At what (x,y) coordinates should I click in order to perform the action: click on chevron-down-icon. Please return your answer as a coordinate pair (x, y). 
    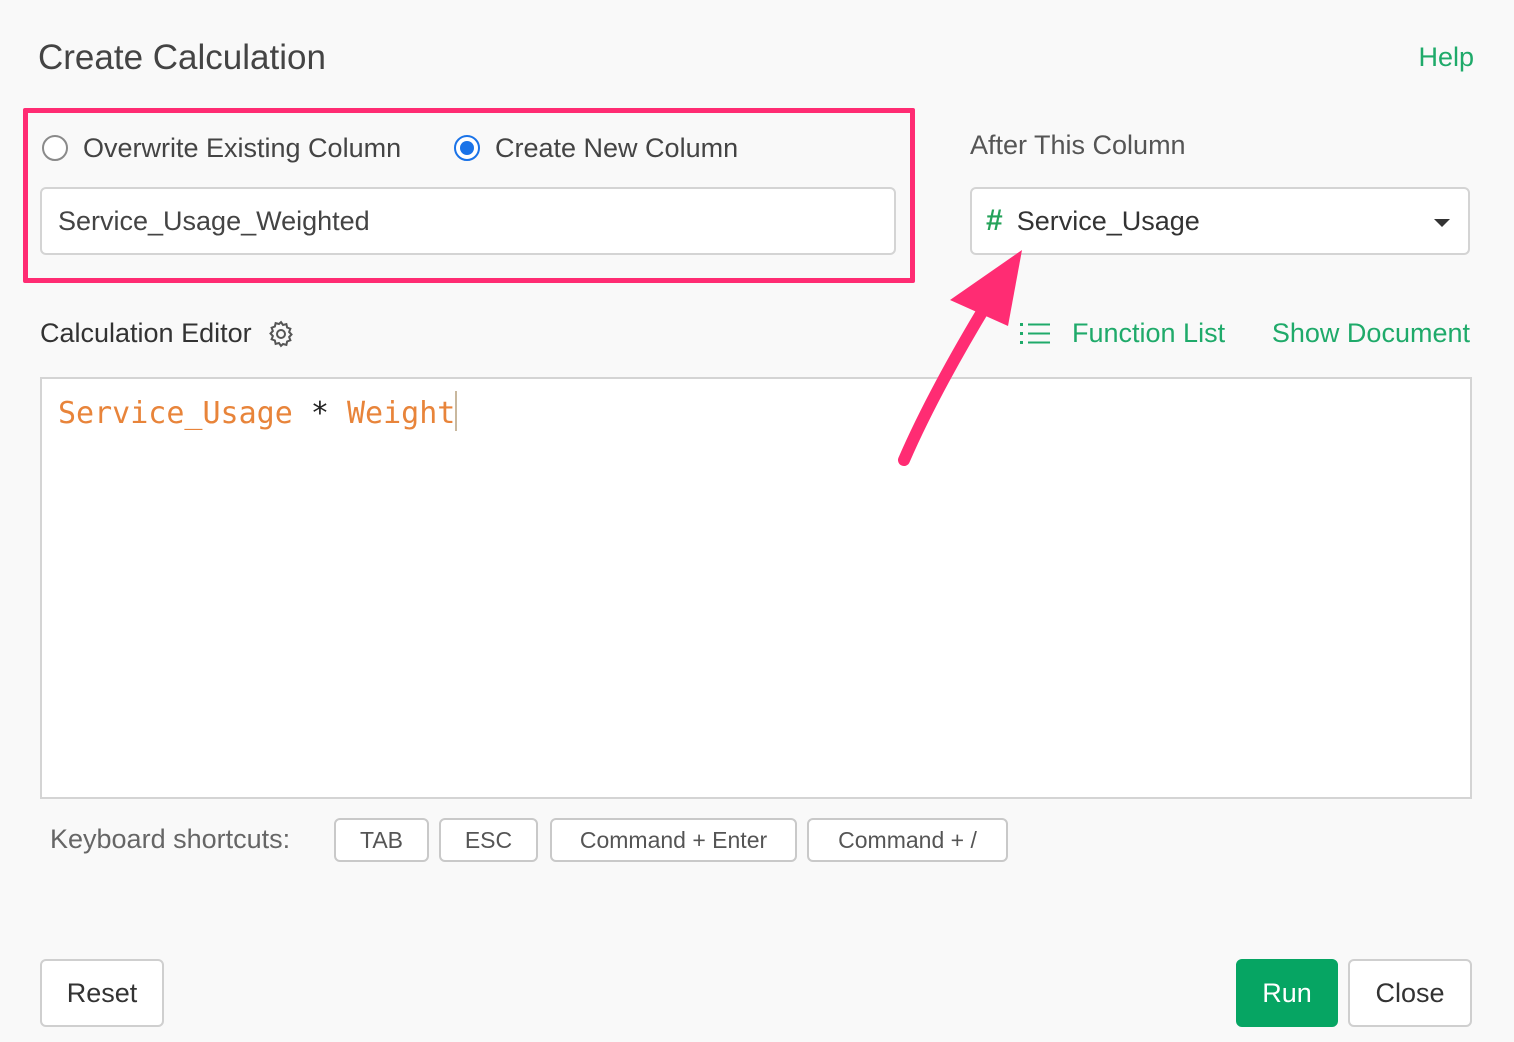
    Looking at the image, I should click on (1442, 223).